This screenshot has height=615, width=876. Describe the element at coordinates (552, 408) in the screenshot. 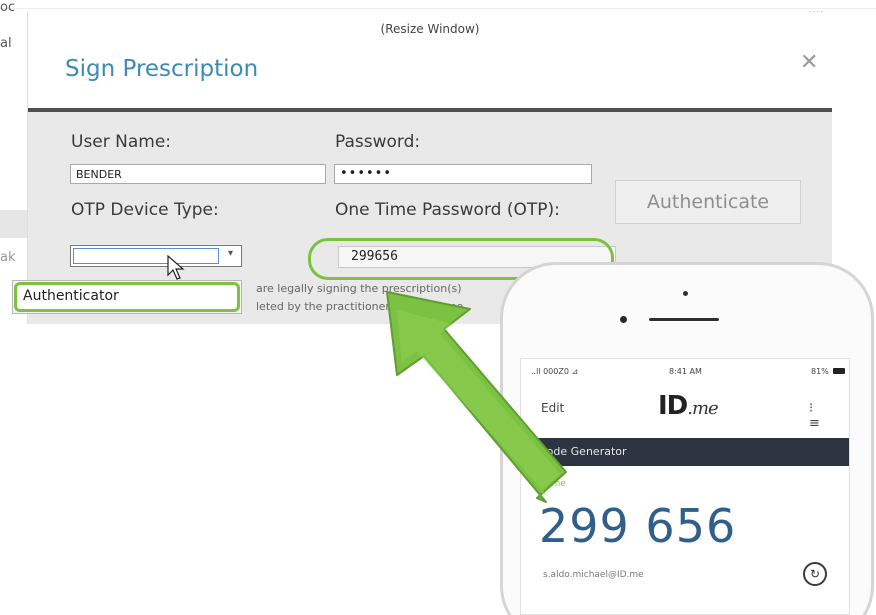

I see `edit-button: Edit` at that location.